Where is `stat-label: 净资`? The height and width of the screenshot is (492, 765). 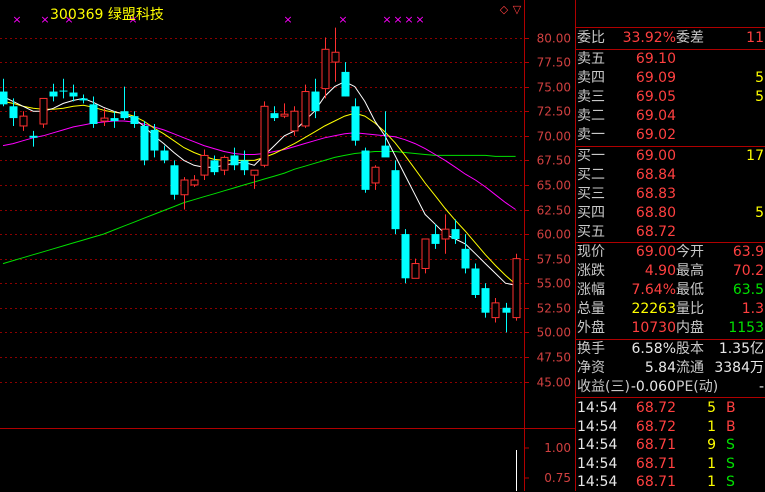
stat-label: 净资 is located at coordinates (591, 368).